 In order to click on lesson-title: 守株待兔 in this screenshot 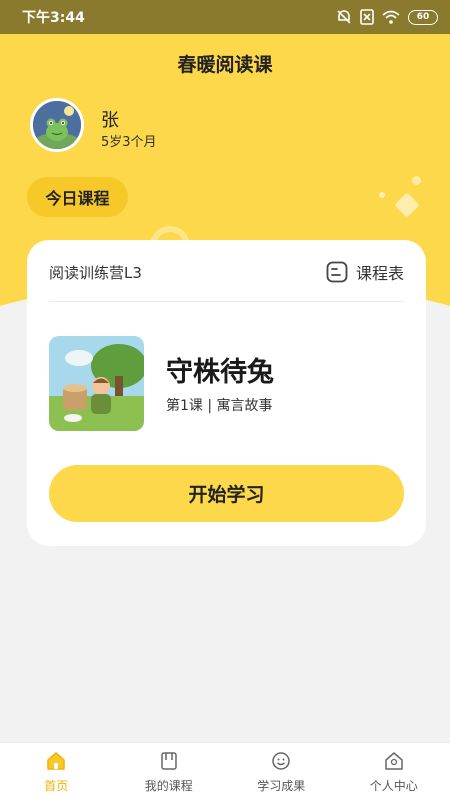, I will do `click(220, 372)`.